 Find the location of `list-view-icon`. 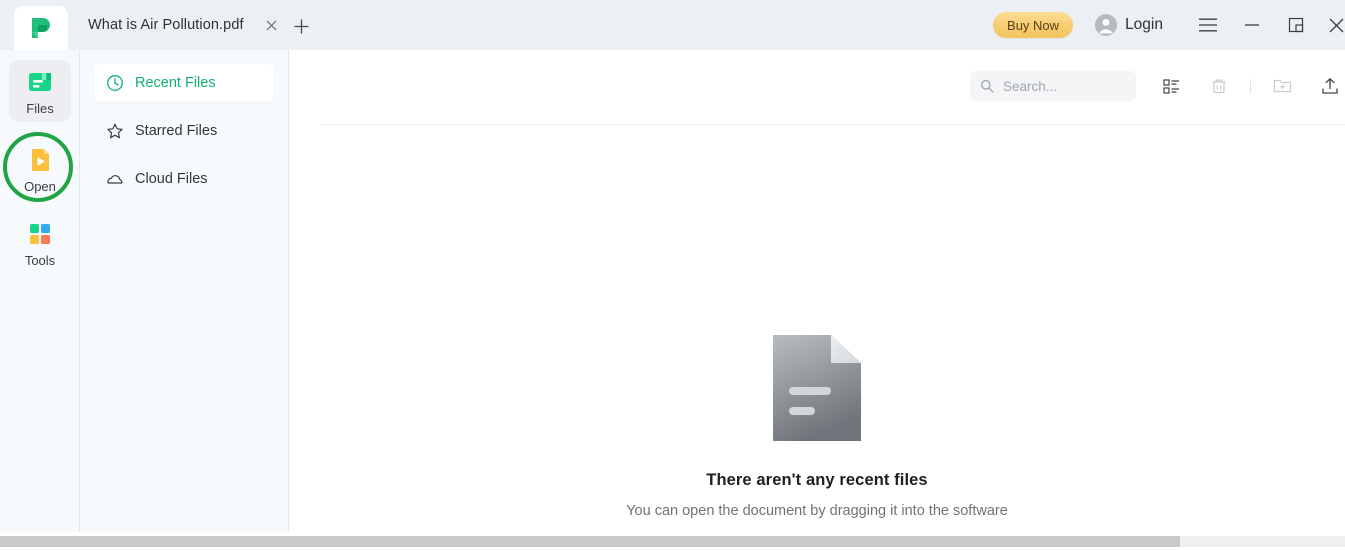

list-view-icon is located at coordinates (1170, 86).